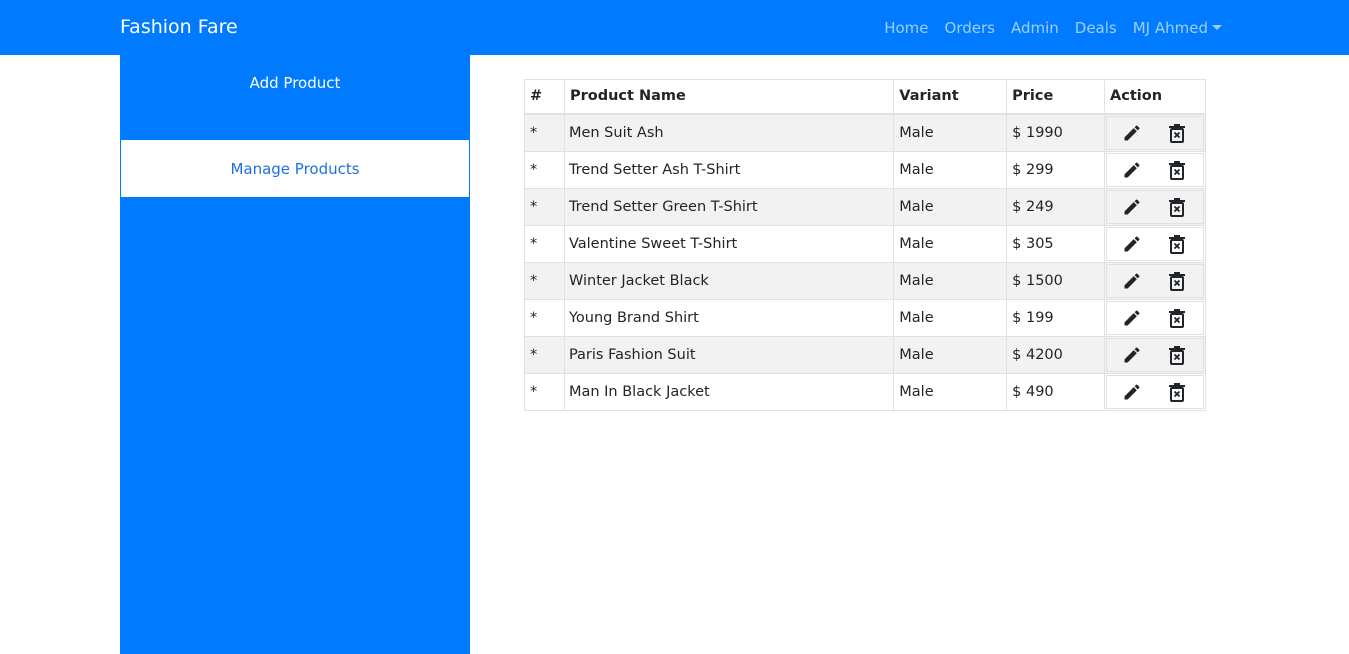 The width and height of the screenshot is (1349, 654). I want to click on product-name-cell: Valentine Sweet T-Shirt, so click(729, 243).